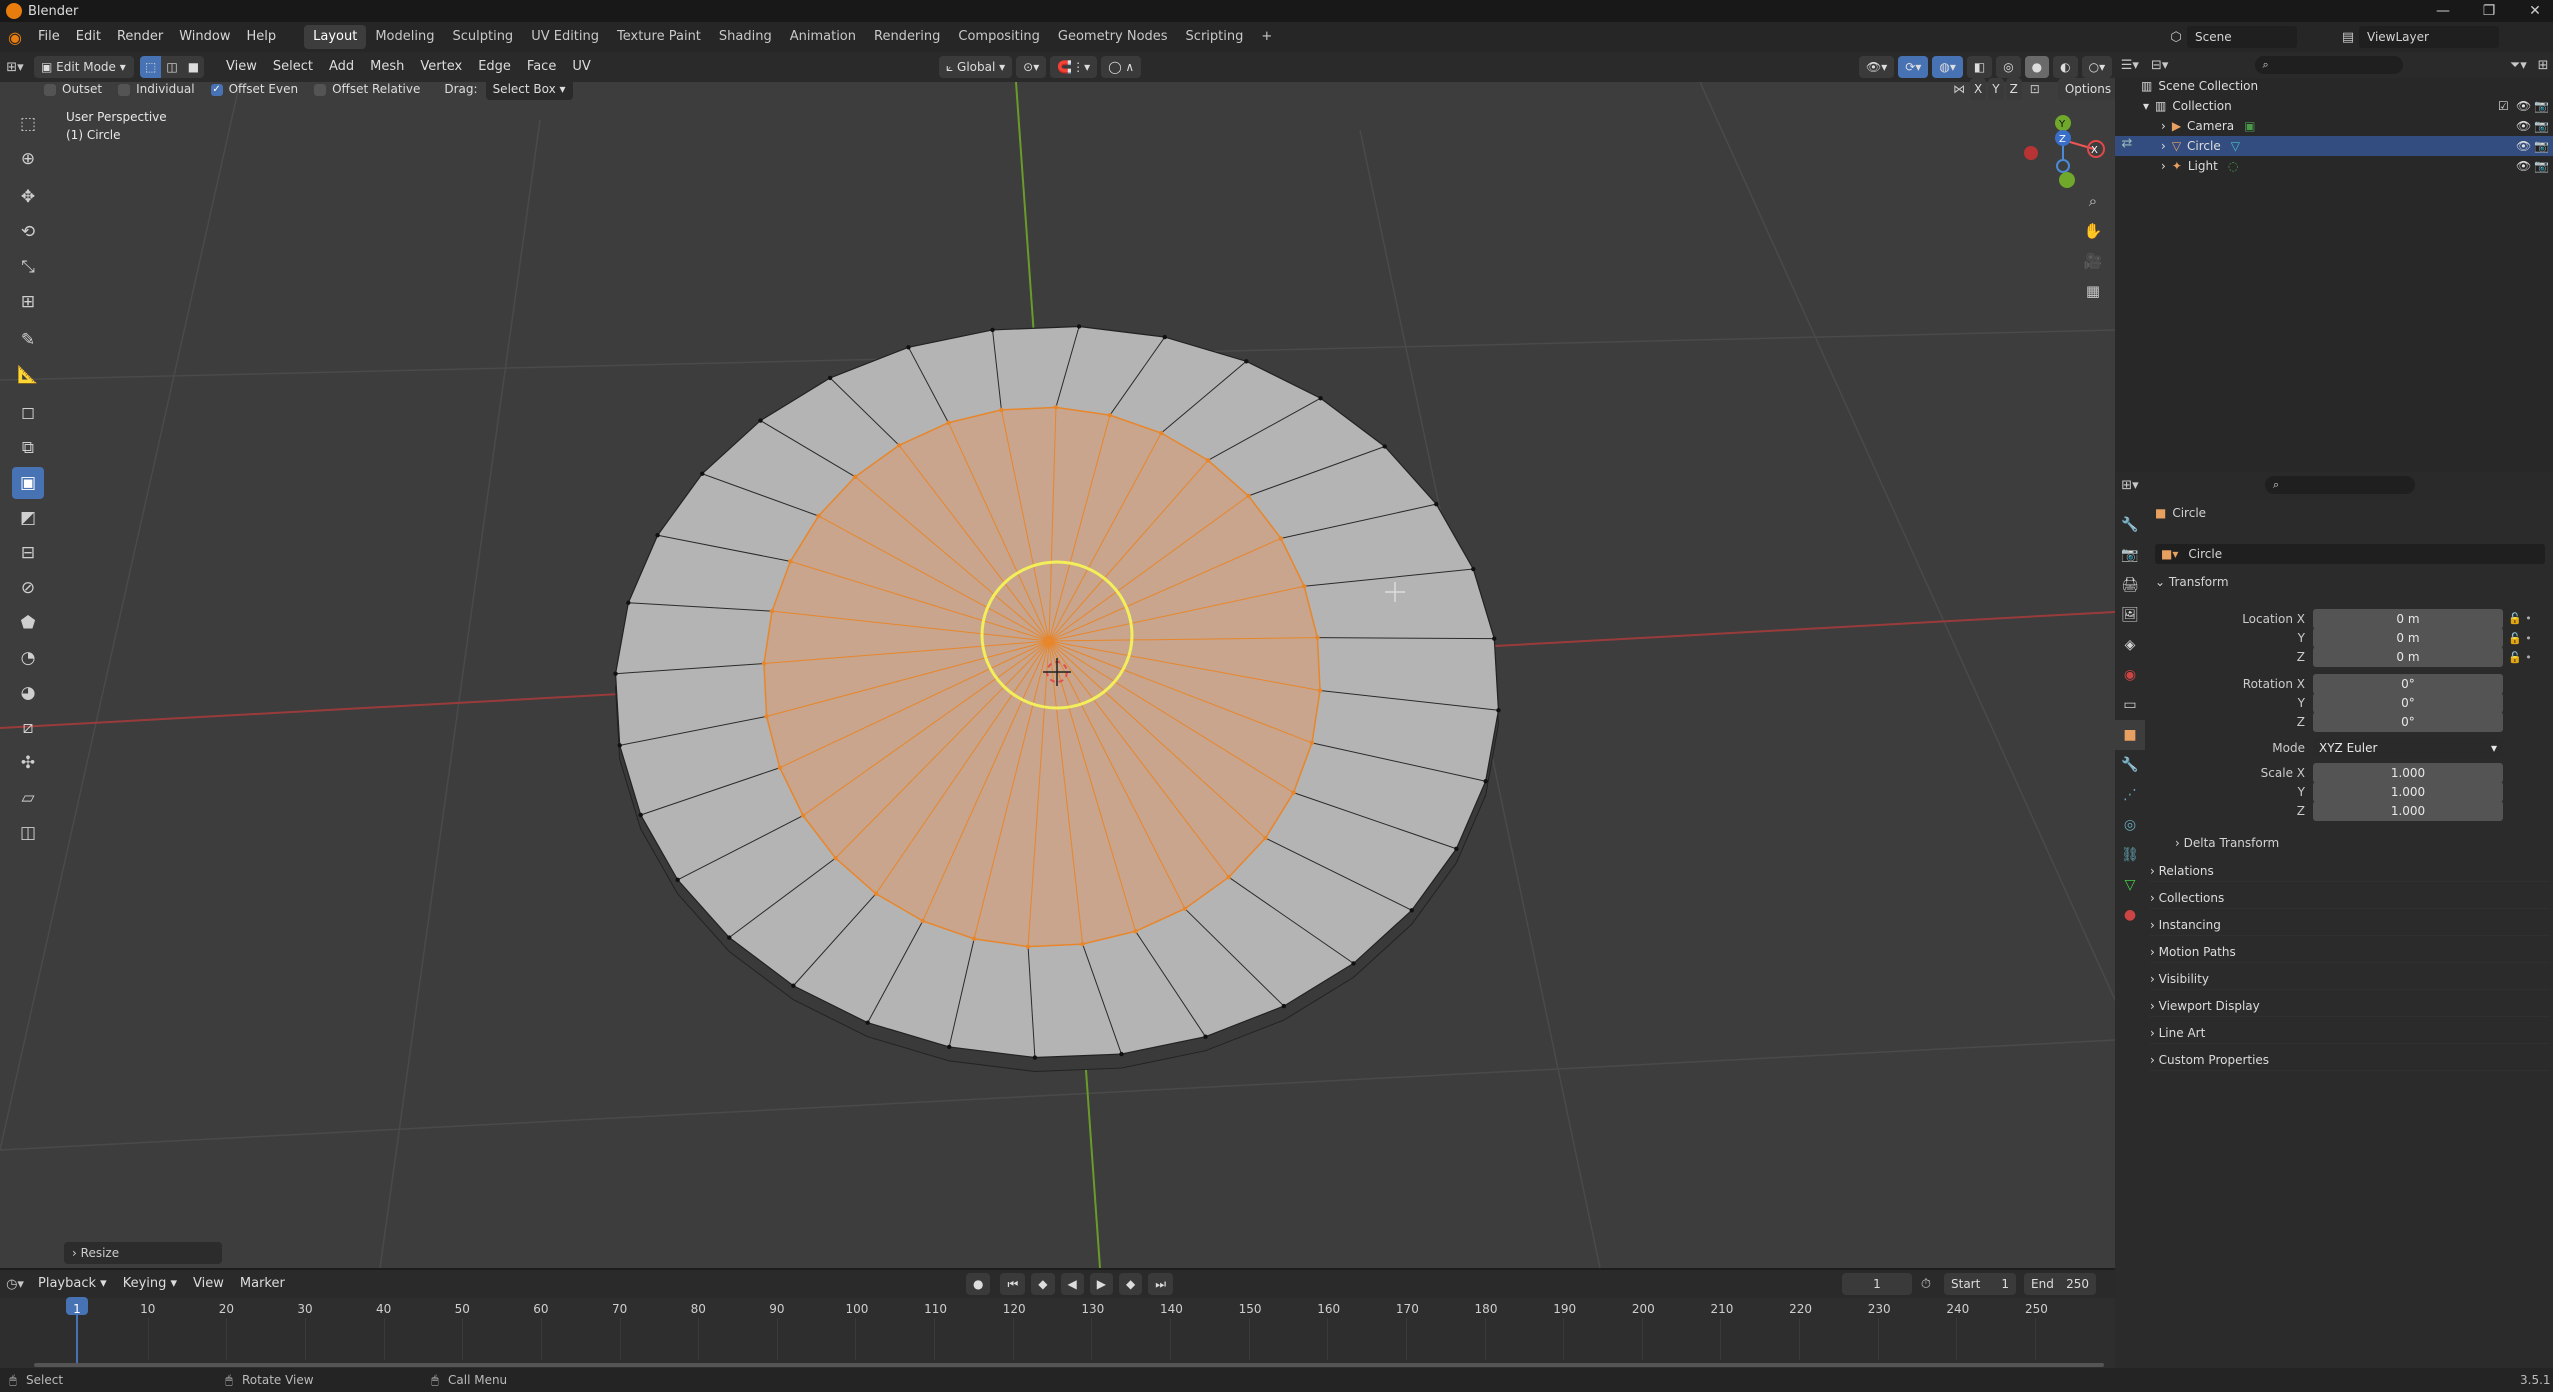  Describe the element at coordinates (2130, 615) in the screenshot. I see `view-layer-tab-icon: 🖼` at that location.